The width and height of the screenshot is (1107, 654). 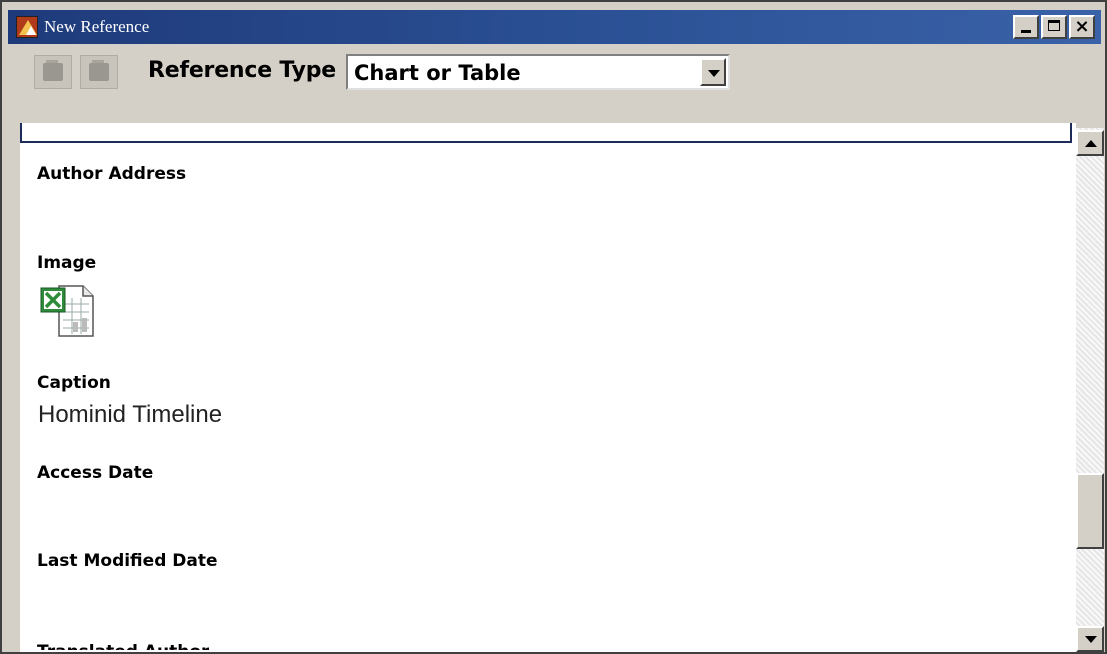 I want to click on scroll-down-icon, so click(x=1091, y=639).